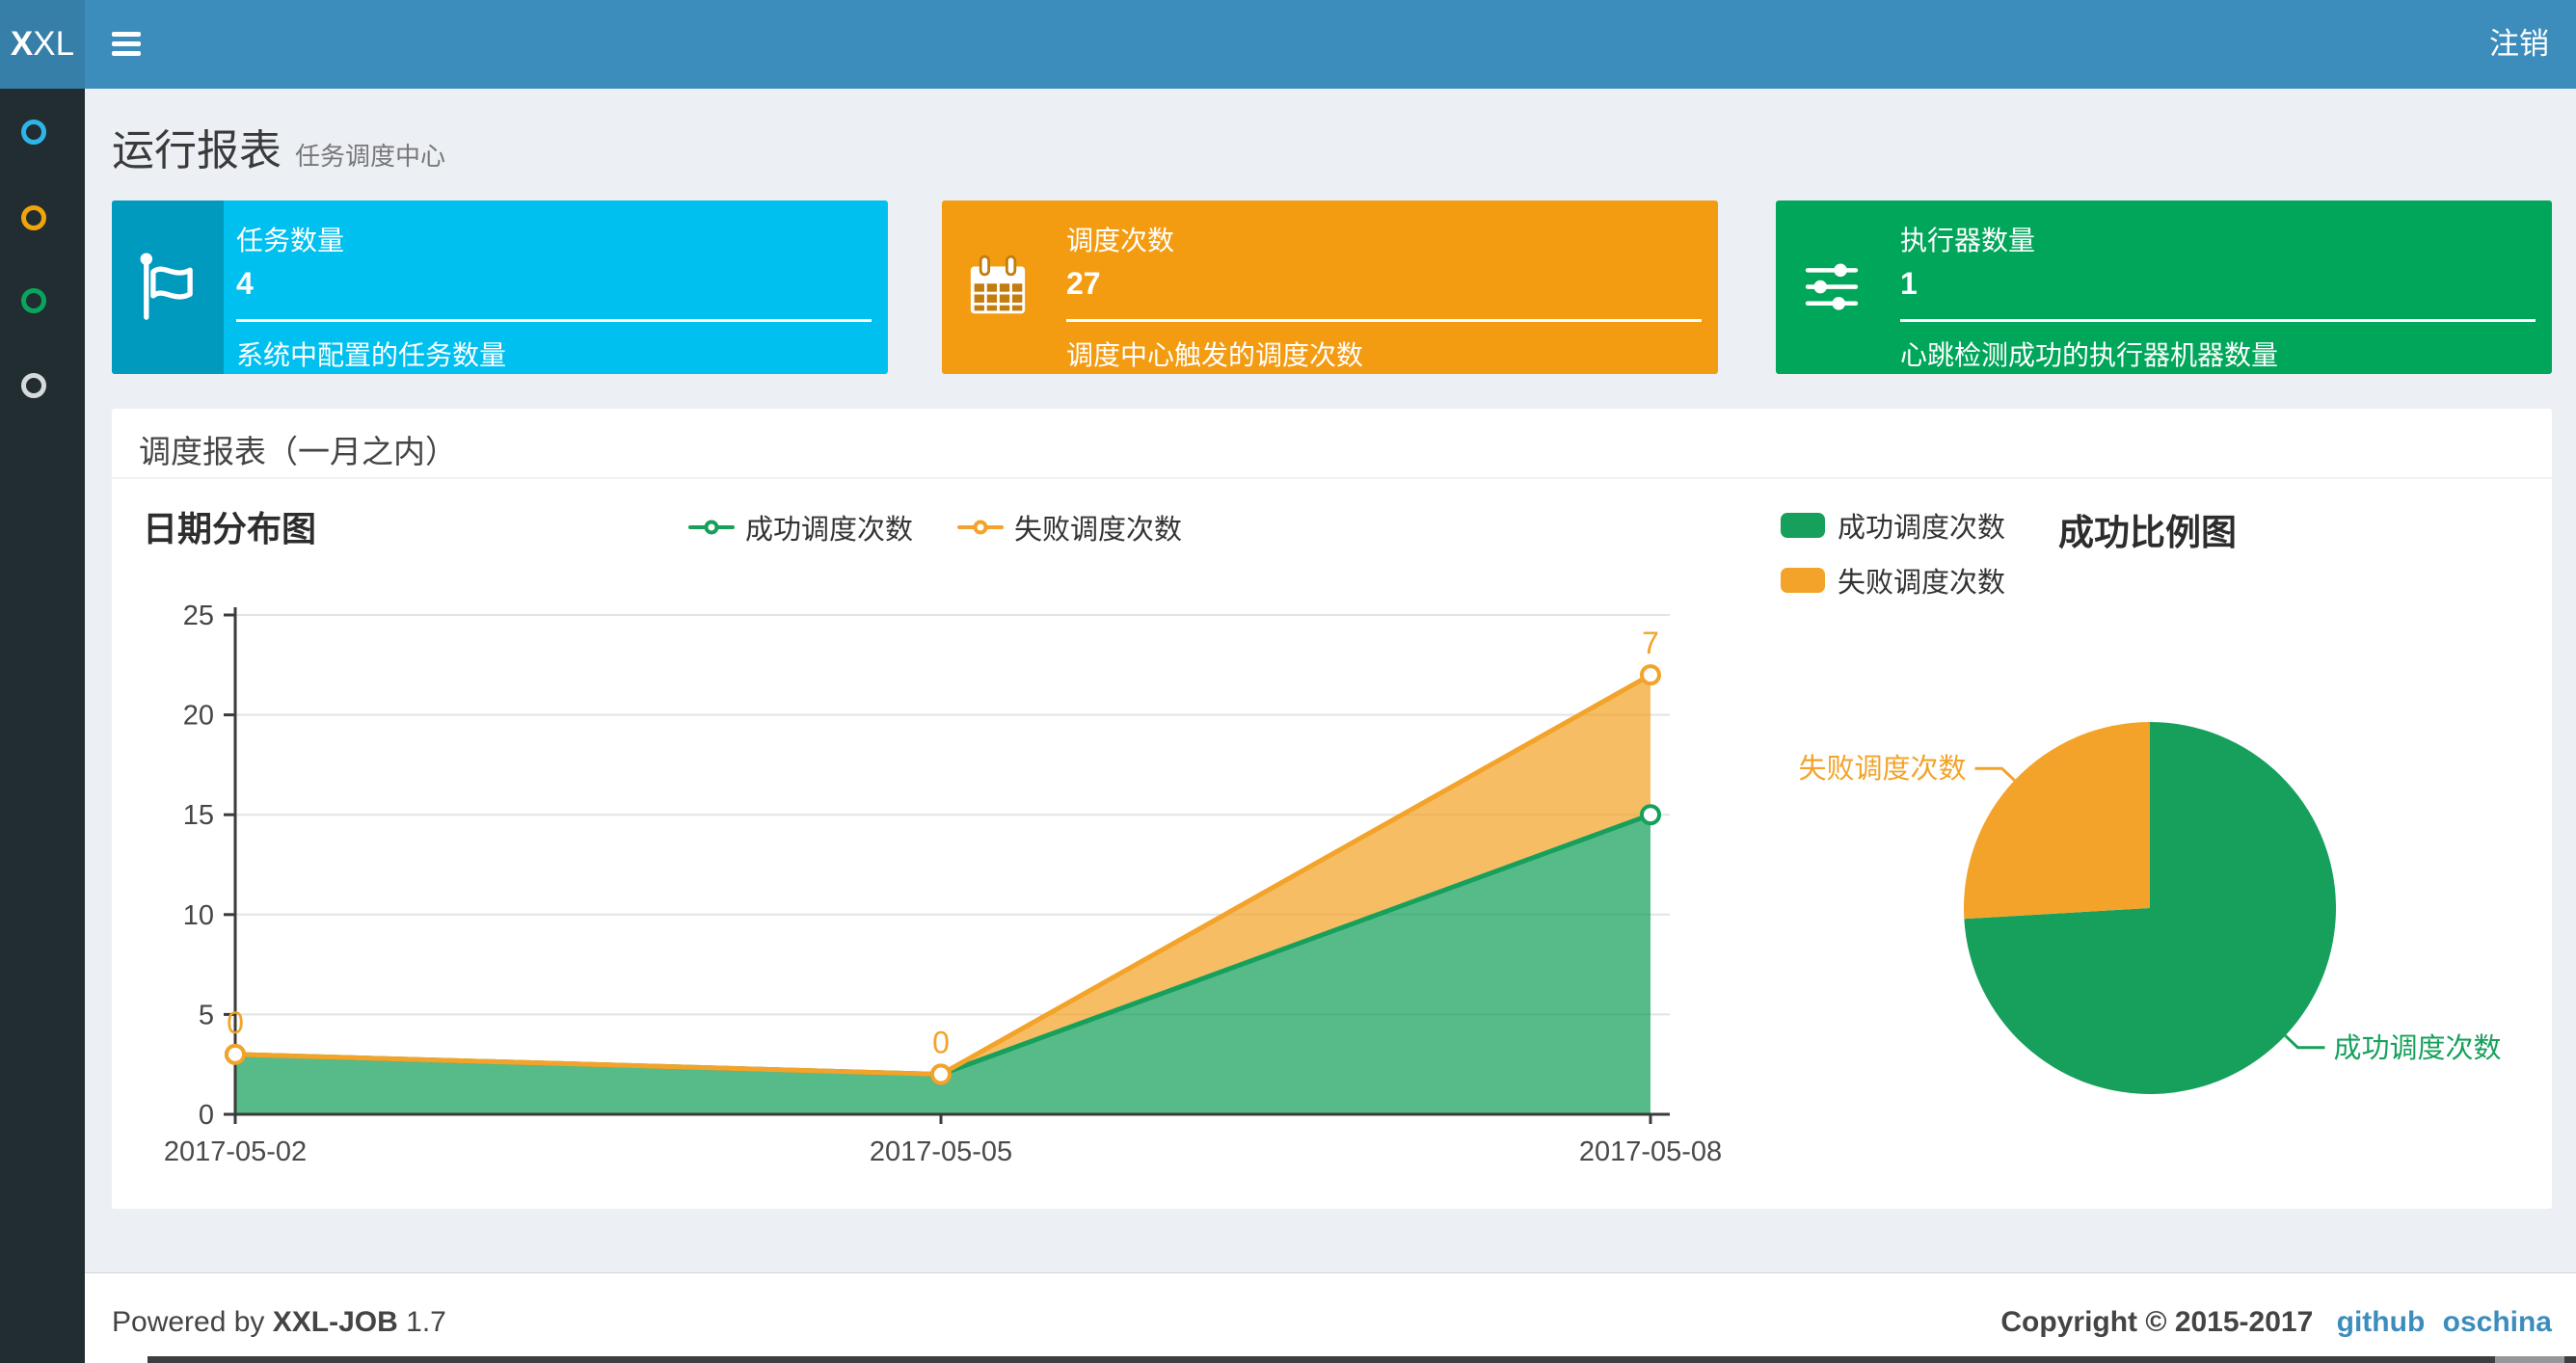 This screenshot has width=2576, height=1363. I want to click on info-box-description: 心跳检测成功的执行器机器数量, so click(2090, 355).